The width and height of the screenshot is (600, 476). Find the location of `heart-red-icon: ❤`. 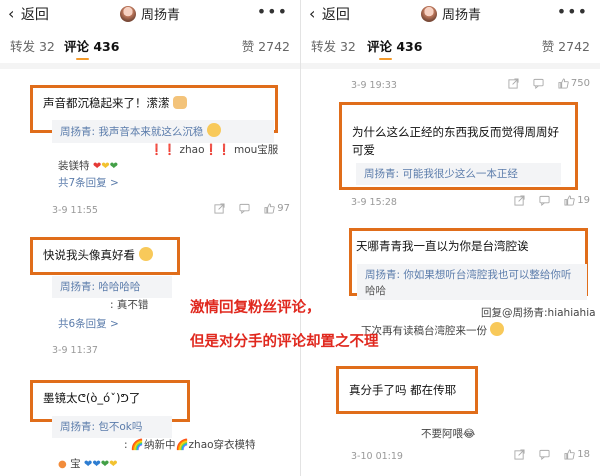

heart-red-icon: ❤ is located at coordinates (97, 166).